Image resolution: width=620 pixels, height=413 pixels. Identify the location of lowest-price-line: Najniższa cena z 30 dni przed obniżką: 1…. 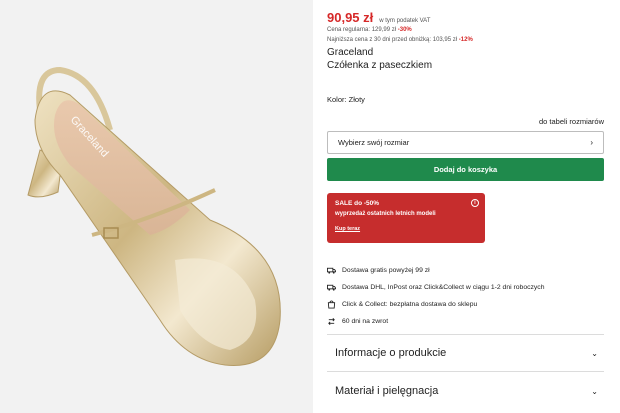
(400, 40).